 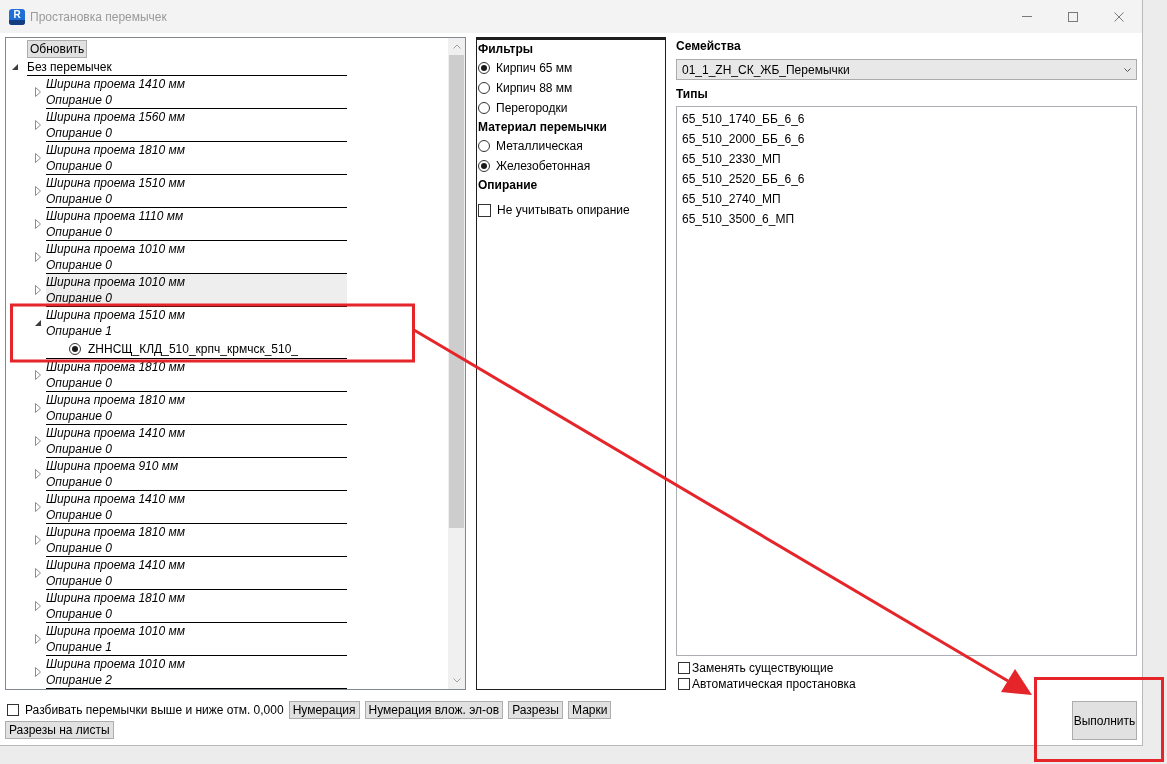 I want to click on checkbox-option: Автоматическая простановка, so click(x=766, y=684).